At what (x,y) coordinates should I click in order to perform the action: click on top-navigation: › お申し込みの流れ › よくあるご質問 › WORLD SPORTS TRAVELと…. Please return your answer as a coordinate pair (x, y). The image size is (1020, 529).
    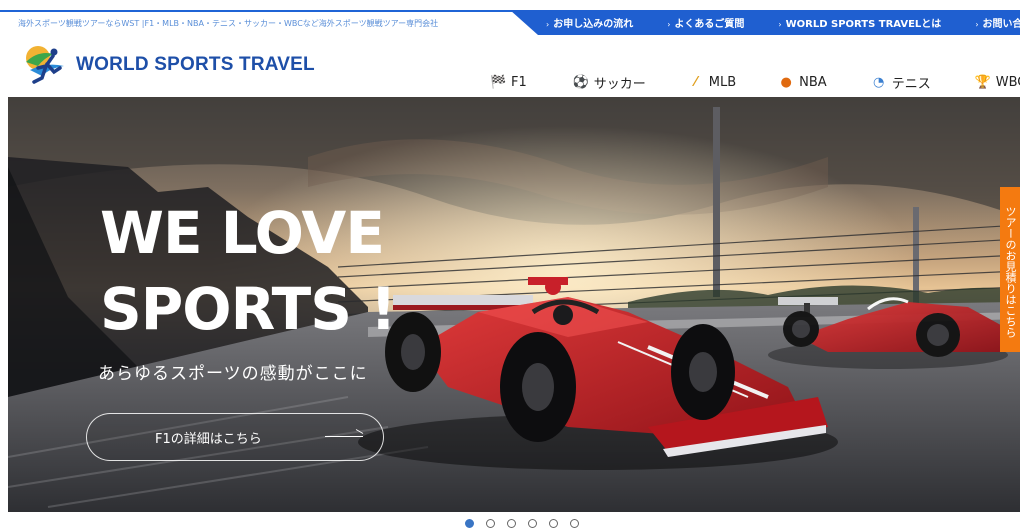
    Looking at the image, I should click on (765, 22).